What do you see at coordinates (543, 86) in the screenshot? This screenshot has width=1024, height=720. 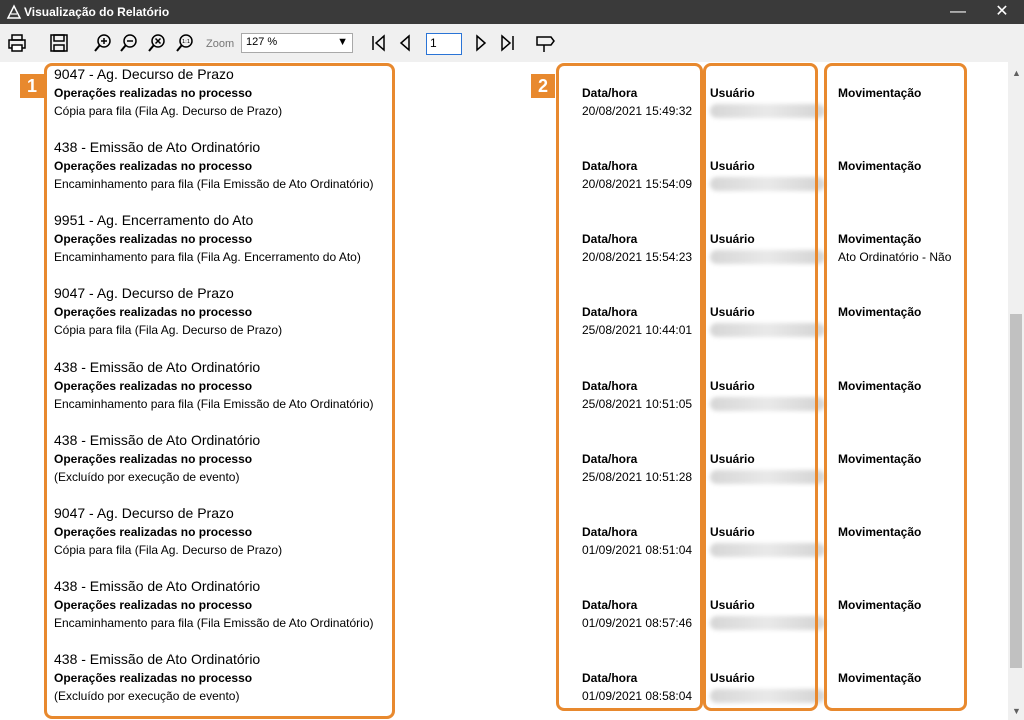 I see `annotation-badge-2: 2` at bounding box center [543, 86].